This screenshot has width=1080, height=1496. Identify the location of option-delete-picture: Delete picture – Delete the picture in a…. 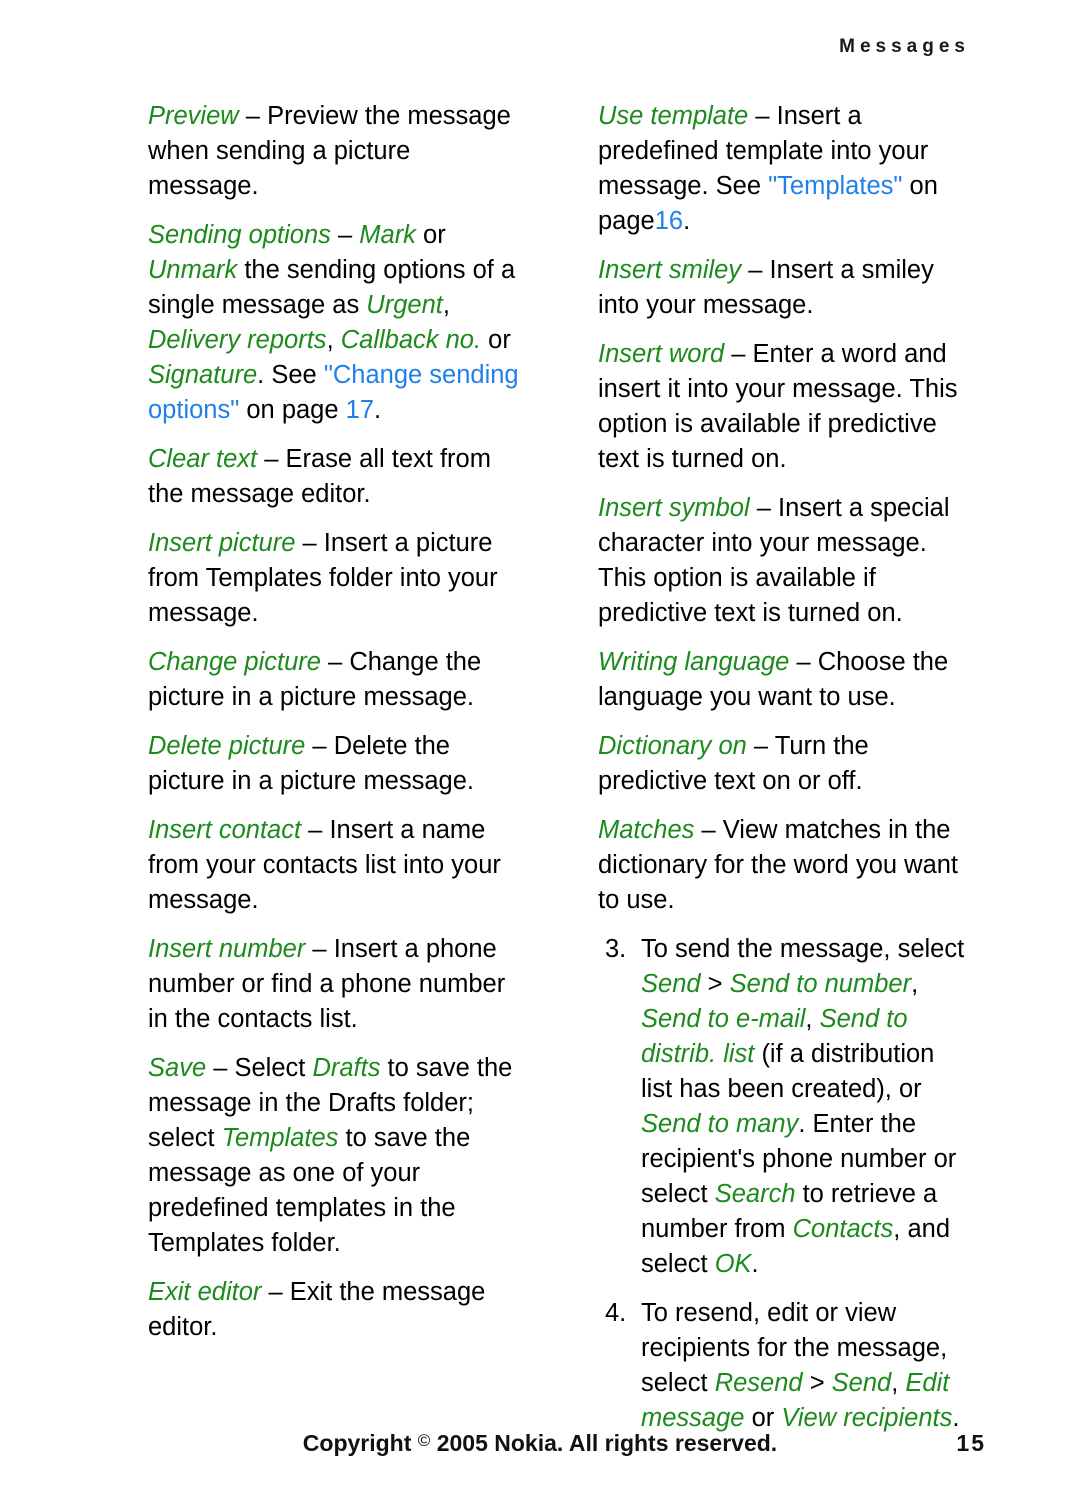
(334, 764).